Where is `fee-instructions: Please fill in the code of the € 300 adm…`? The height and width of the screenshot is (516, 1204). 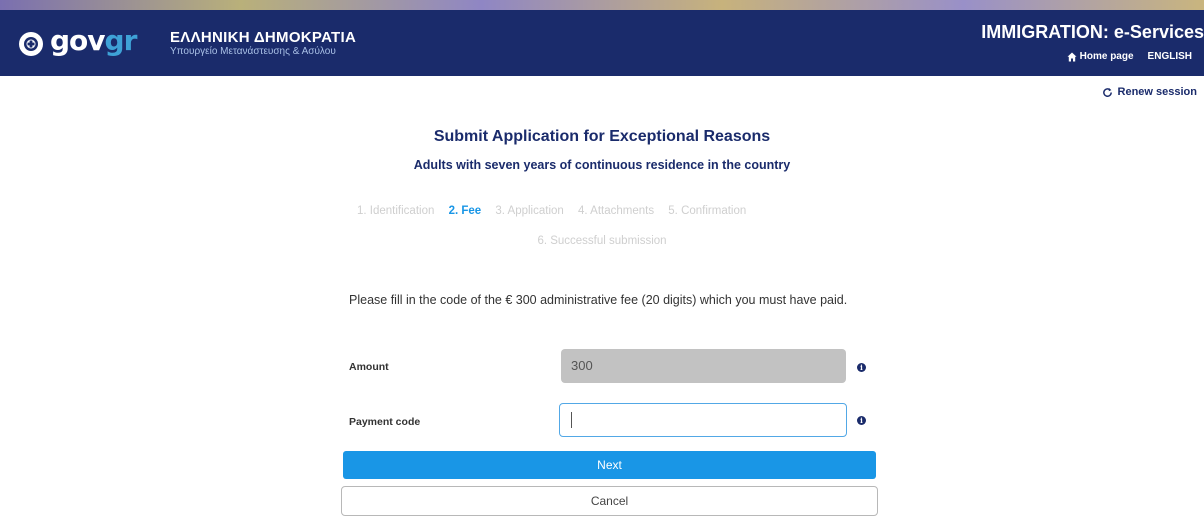 fee-instructions: Please fill in the code of the € 300 adm… is located at coordinates (598, 300).